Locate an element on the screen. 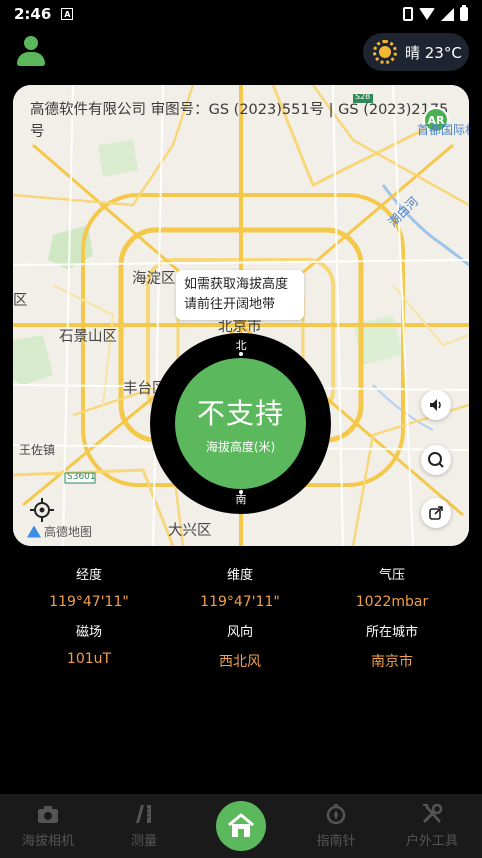  tools-icon is located at coordinates (432, 813).